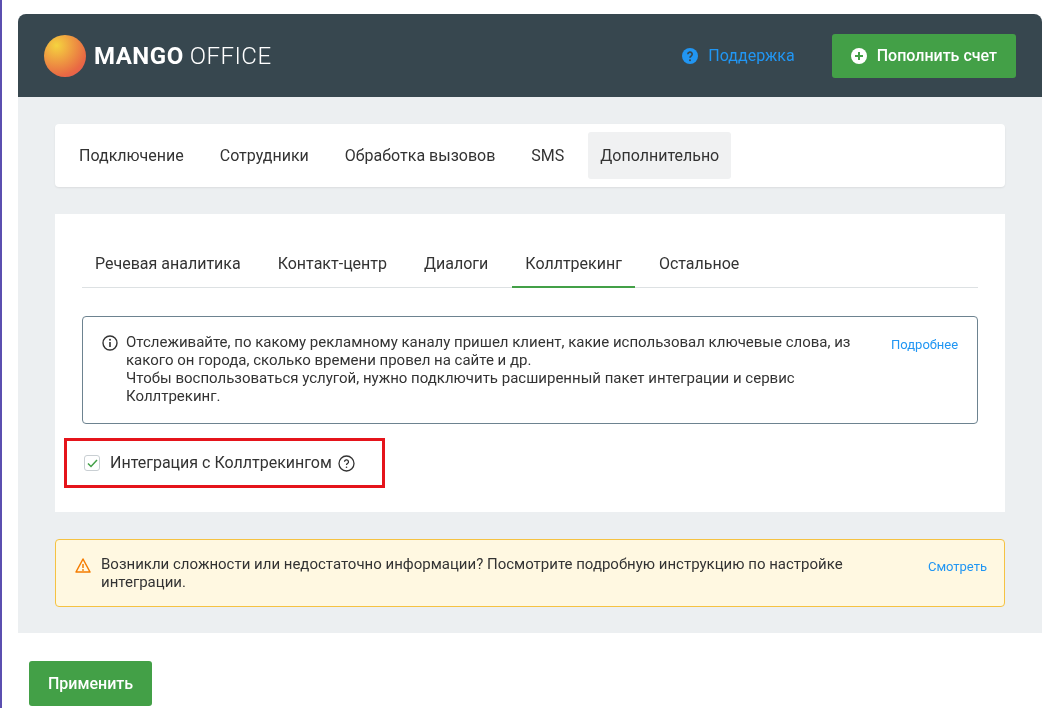  Describe the element at coordinates (139, 56) in the screenshot. I see `logo-brand: MANGO` at that location.